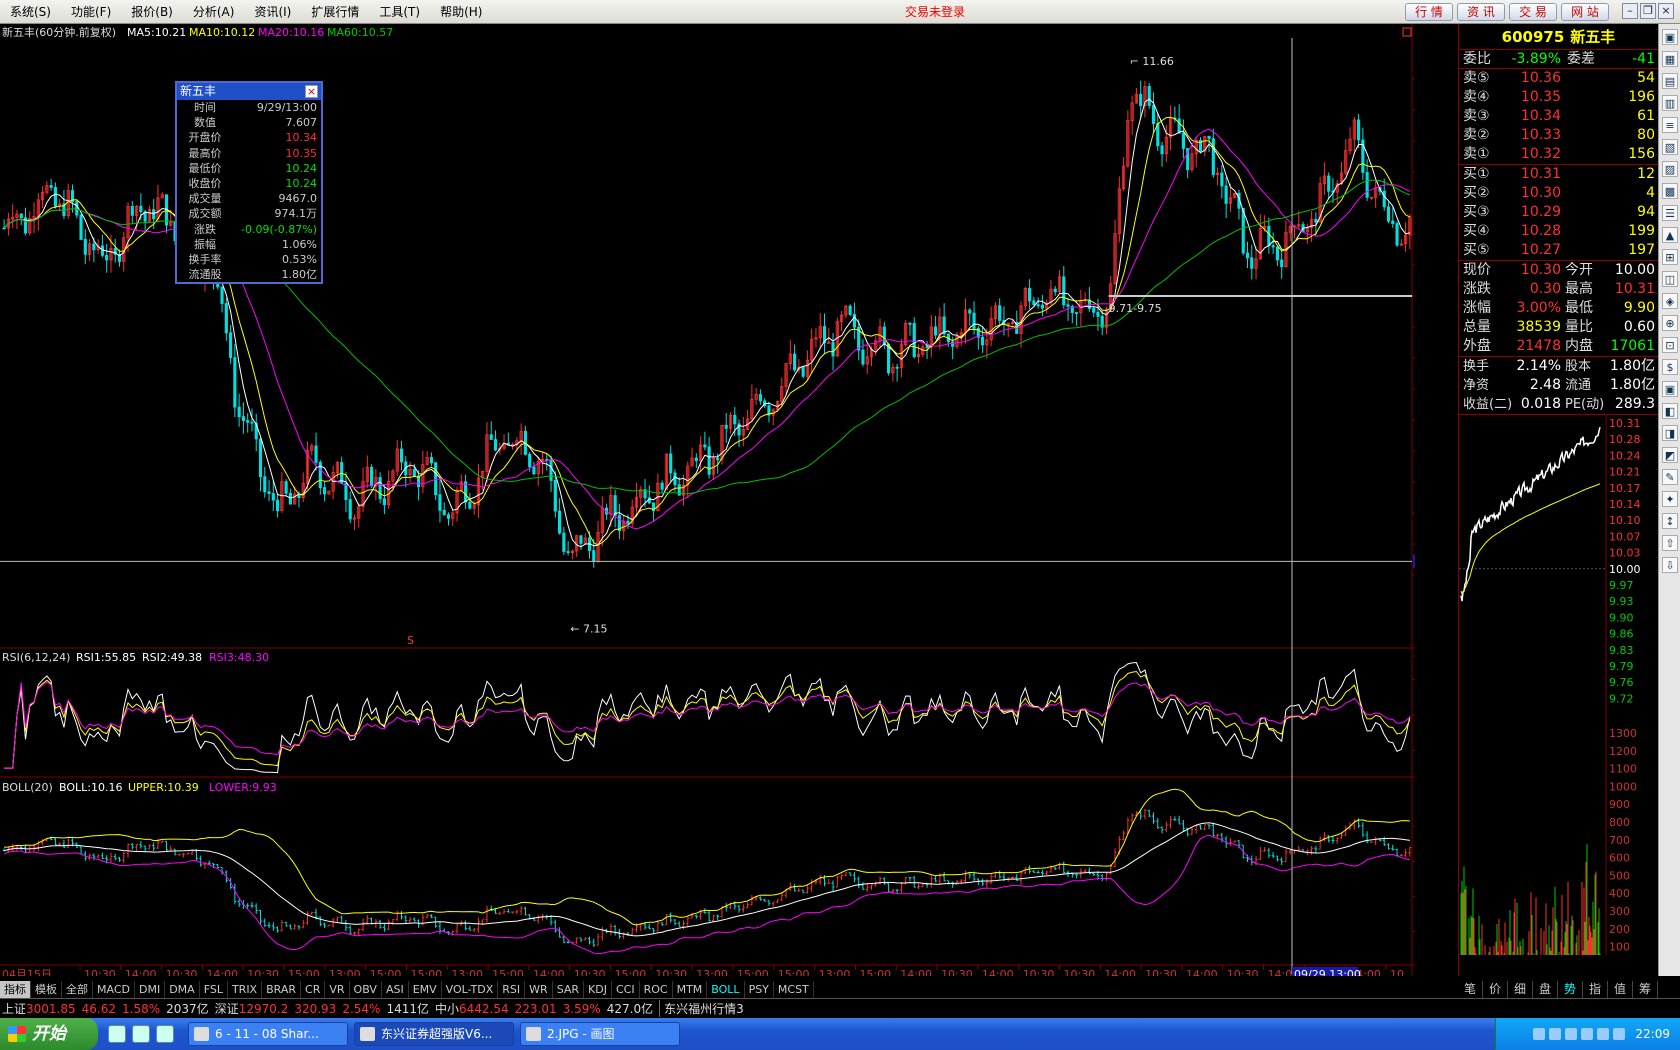 This screenshot has width=1680, height=1050. What do you see at coordinates (1670, 191) in the screenshot?
I see `toolbar-icon: ▩` at bounding box center [1670, 191].